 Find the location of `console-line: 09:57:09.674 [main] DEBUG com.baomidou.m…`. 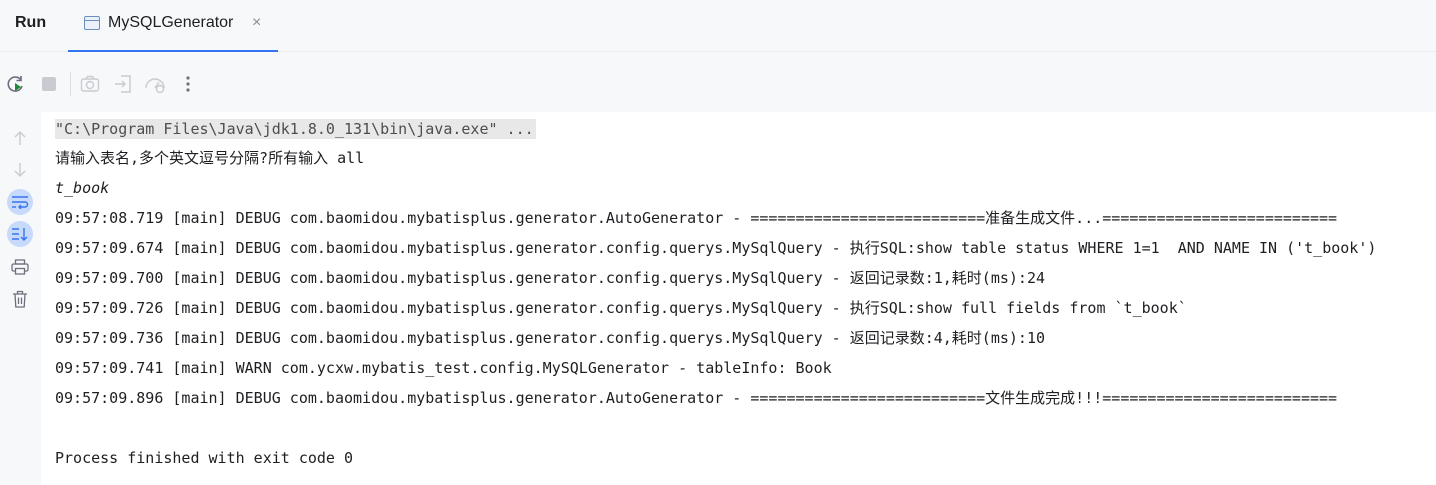

console-line: 09:57:09.674 [main] DEBUG com.baomidou.m… is located at coordinates (716, 248).